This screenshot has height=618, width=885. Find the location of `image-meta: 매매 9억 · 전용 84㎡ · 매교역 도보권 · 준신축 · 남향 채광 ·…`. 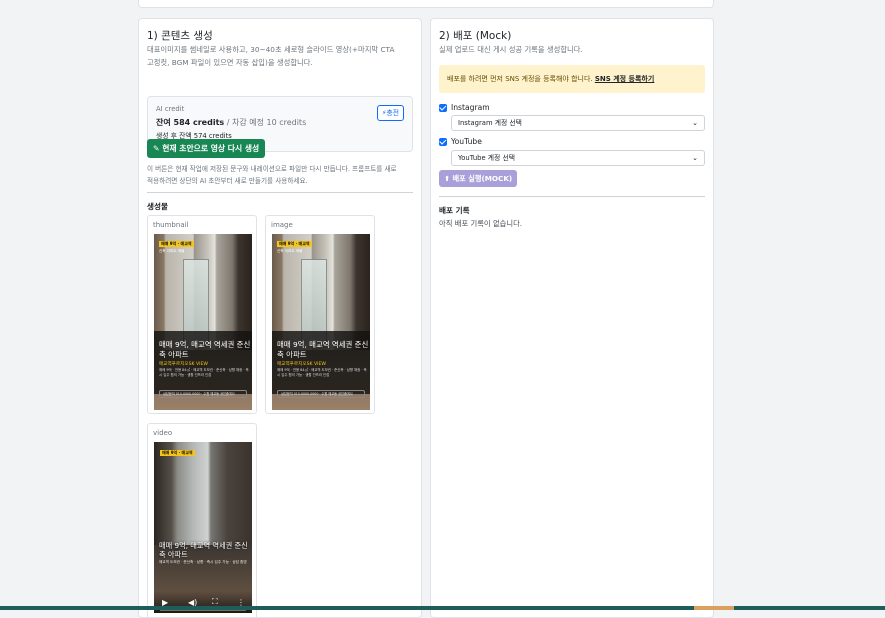

image-meta: 매매 9억 · 전용 84㎡ · 매교역 도보권 · 준신축 · 남향 채광 ·… is located at coordinates (322, 372).